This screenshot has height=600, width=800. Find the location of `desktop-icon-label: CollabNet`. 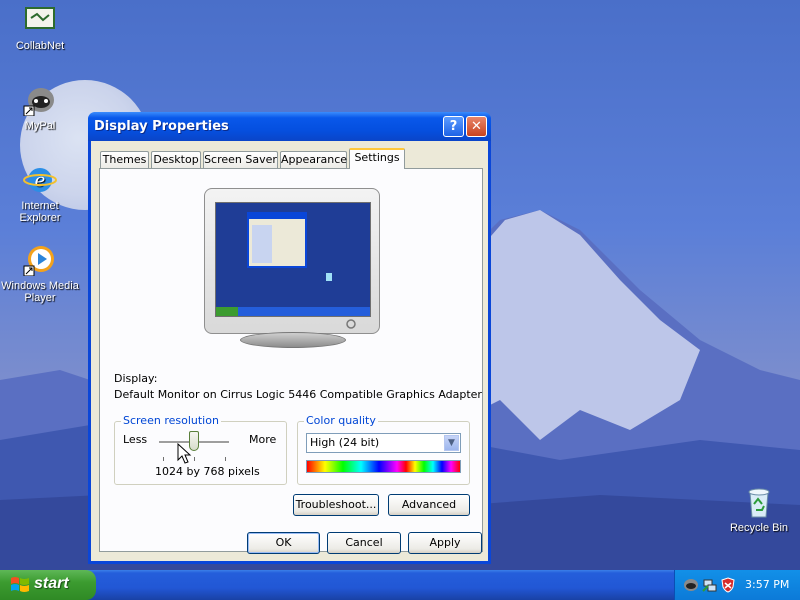

desktop-icon-label: CollabNet is located at coordinates (40, 46).